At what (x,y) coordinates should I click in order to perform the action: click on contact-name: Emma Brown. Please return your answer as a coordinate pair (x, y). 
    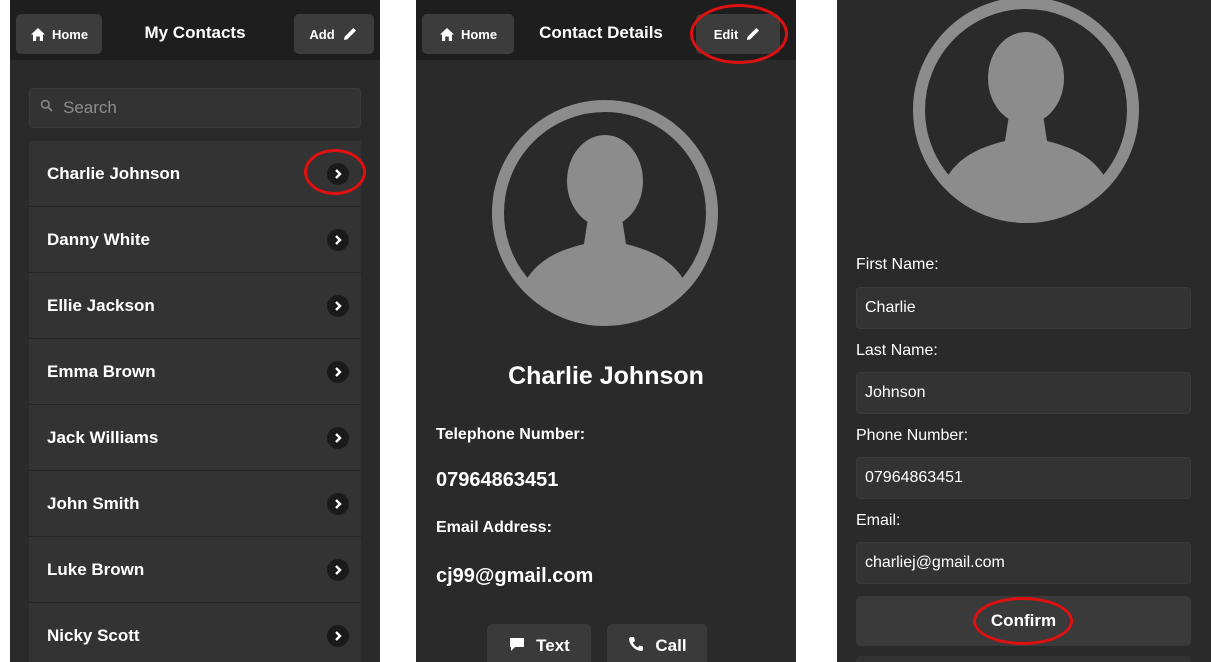
    Looking at the image, I should click on (101, 371).